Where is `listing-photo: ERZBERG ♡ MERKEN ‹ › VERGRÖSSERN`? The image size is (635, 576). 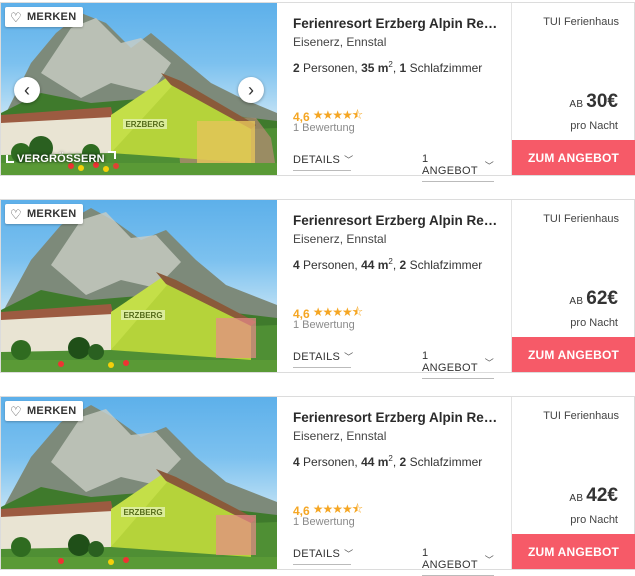 listing-photo: ERZBERG ♡ MERKEN ‹ › VERGRÖSSERN is located at coordinates (139, 89).